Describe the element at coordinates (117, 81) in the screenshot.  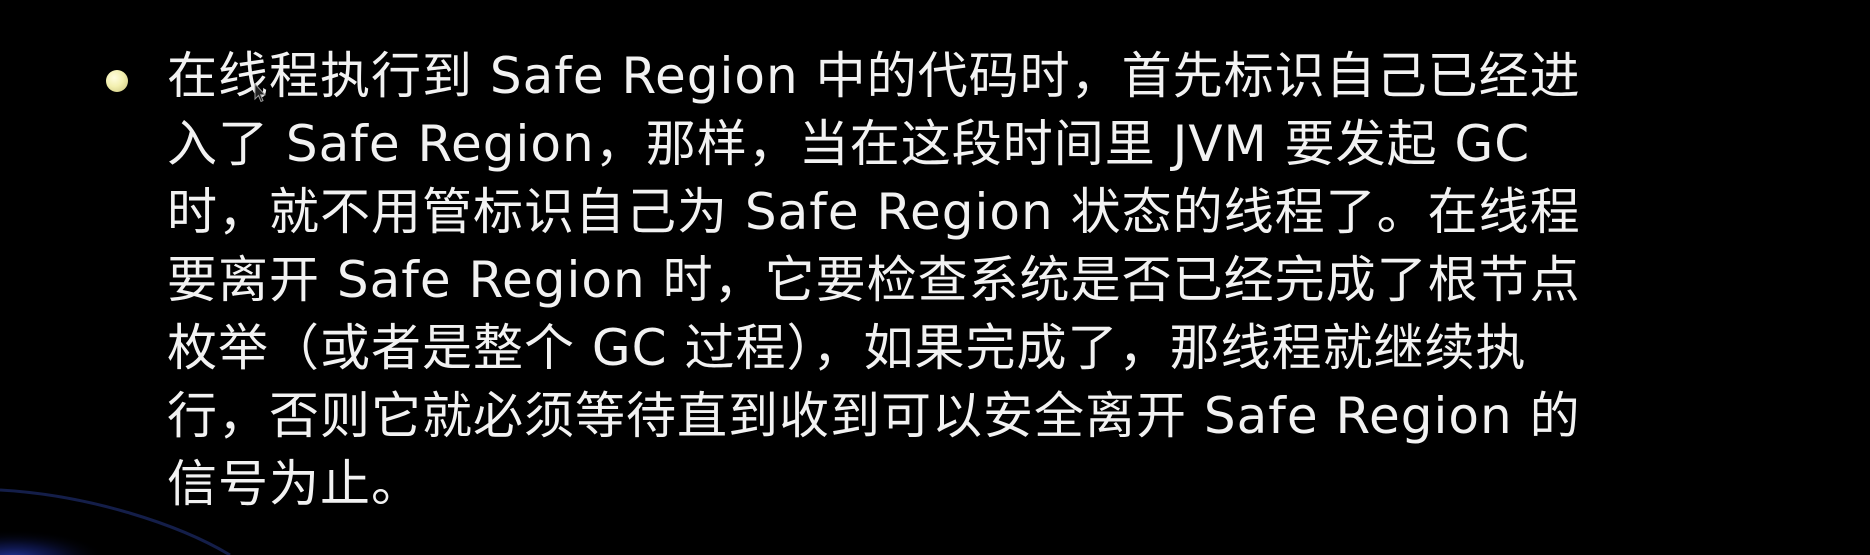
I see `round-bullet-icon` at that location.